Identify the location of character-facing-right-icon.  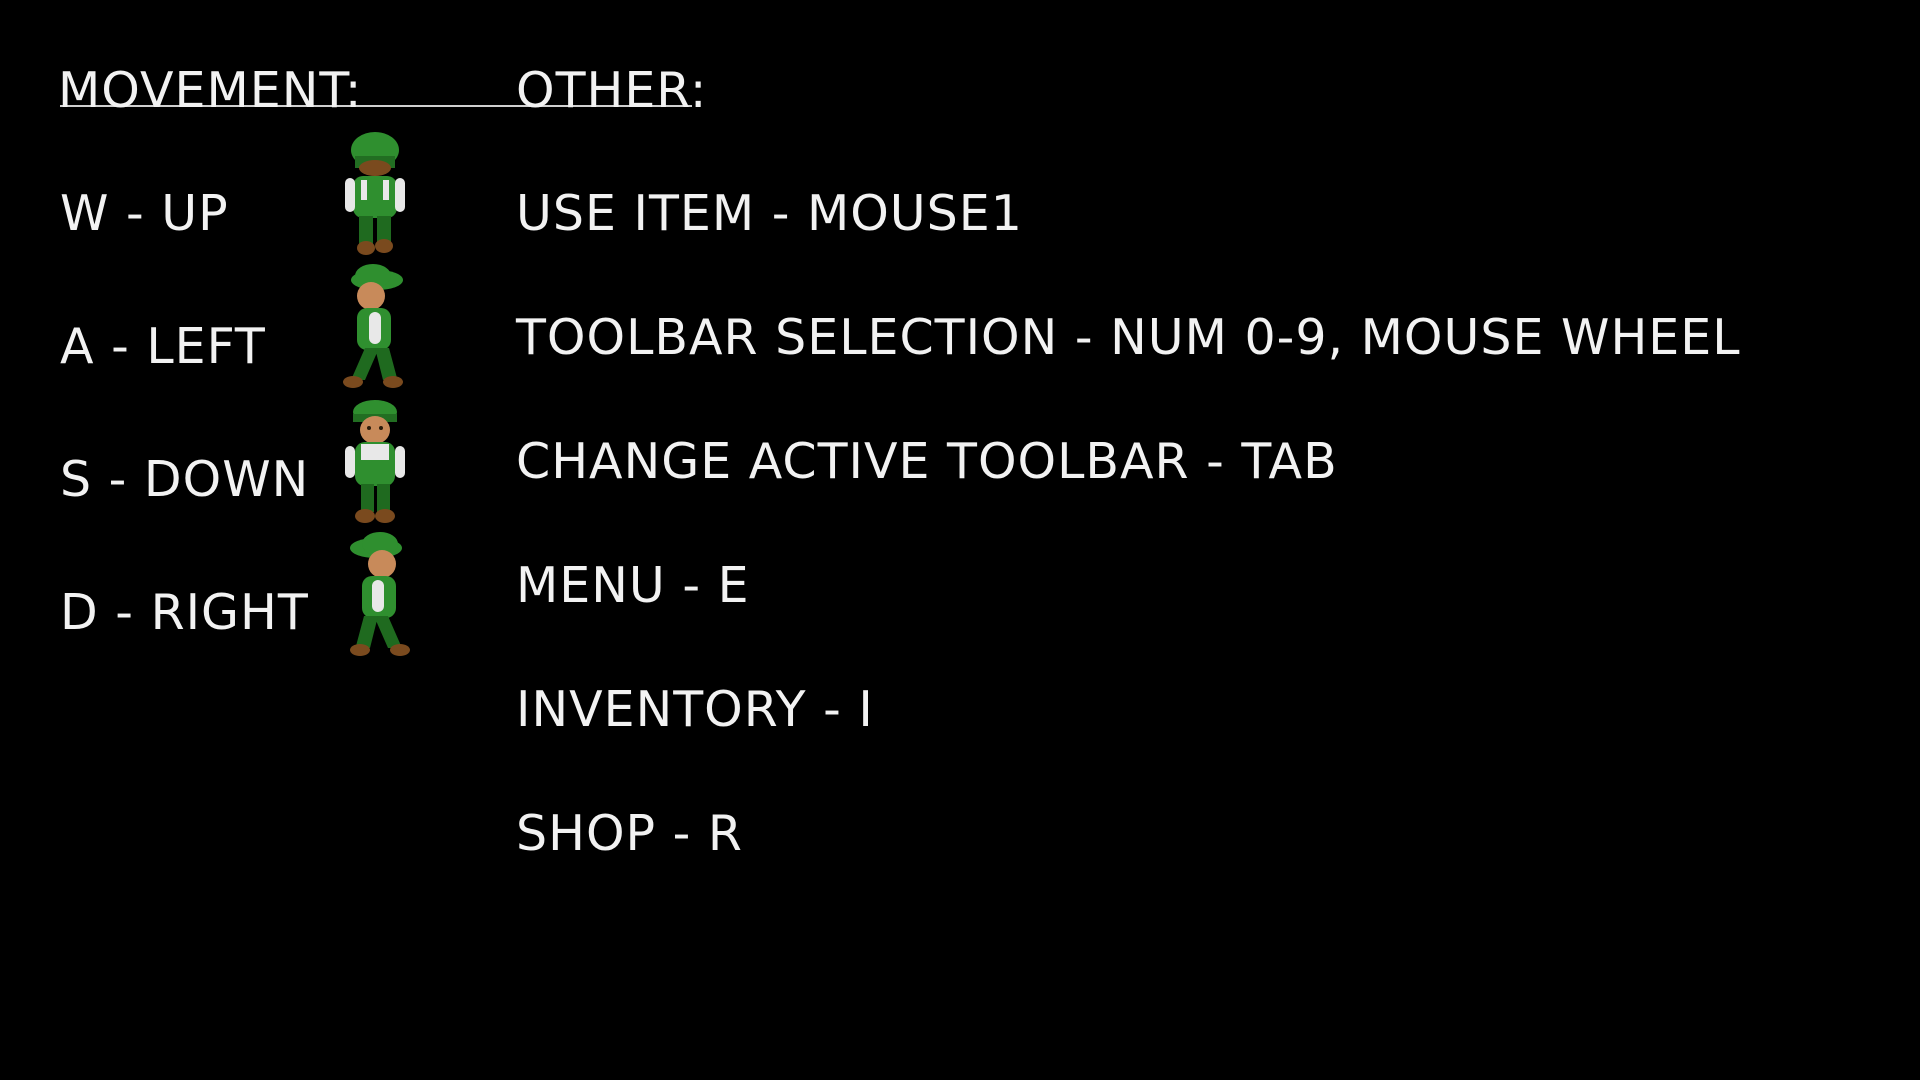
(378, 596).